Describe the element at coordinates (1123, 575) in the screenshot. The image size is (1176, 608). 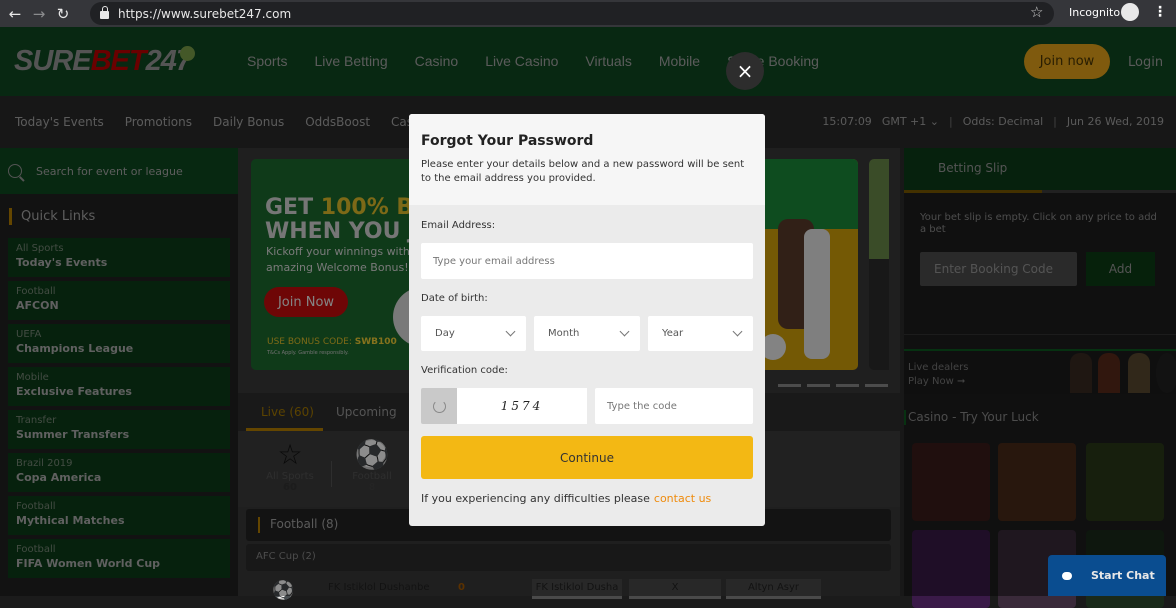
I see `chat-label: Start Chat` at that location.